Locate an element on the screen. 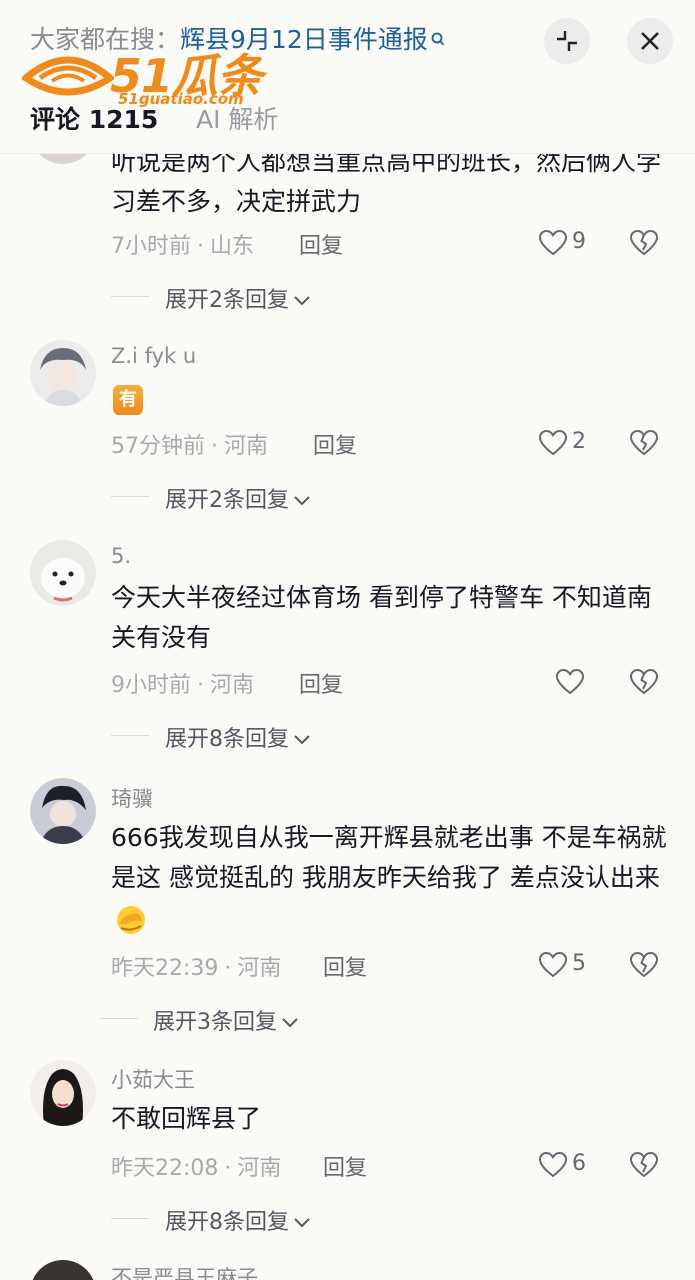 Image resolution: width=695 pixels, height=1280 pixels. close-icon is located at coordinates (650, 41).